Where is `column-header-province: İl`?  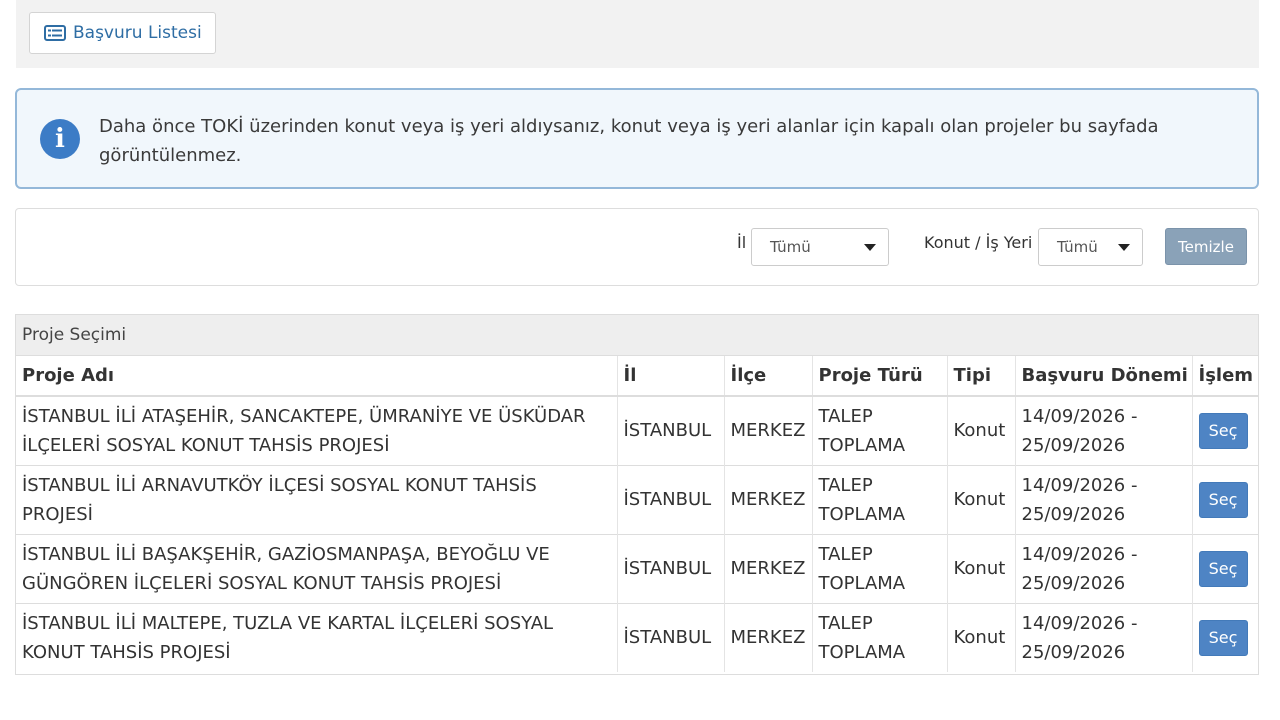
column-header-province: İl is located at coordinates (671, 376).